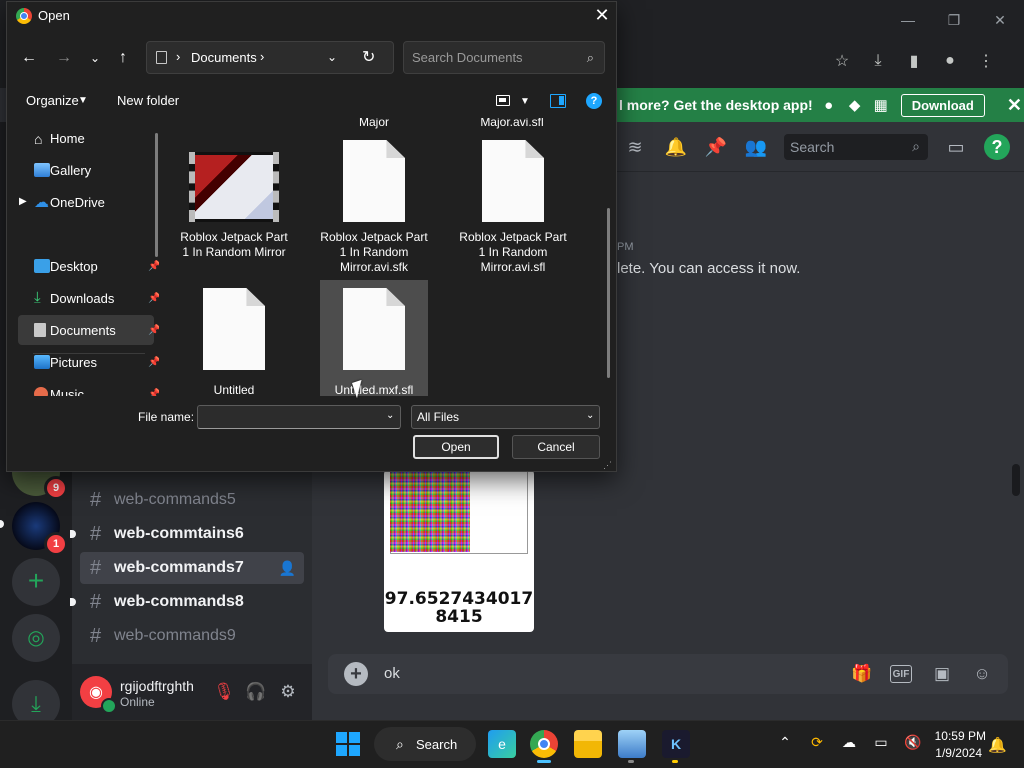 Image resolution: width=1024 pixels, height=768 pixels. Describe the element at coordinates (982, 674) in the screenshot. I see `emoji-icon: ☺` at that location.